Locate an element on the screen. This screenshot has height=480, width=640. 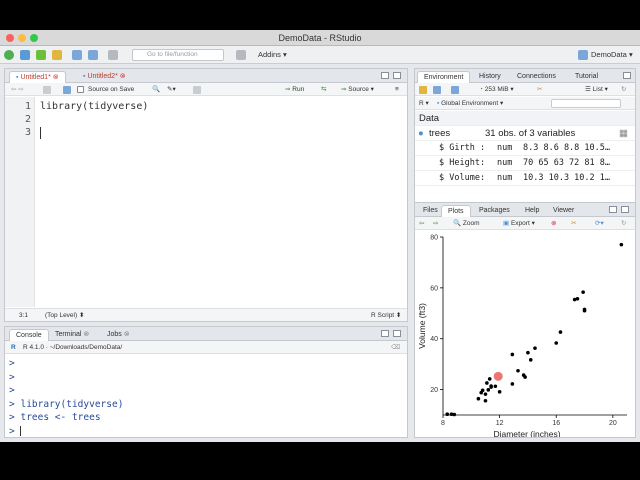
scope-menu: (Top Level) ⬍ is located at coordinates (64, 315).